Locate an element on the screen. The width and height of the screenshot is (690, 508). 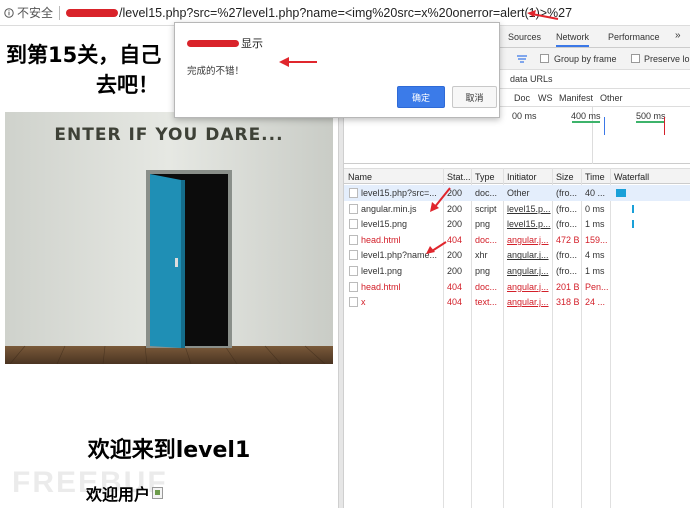
cell-type: xhr is located at coordinates (481, 255).